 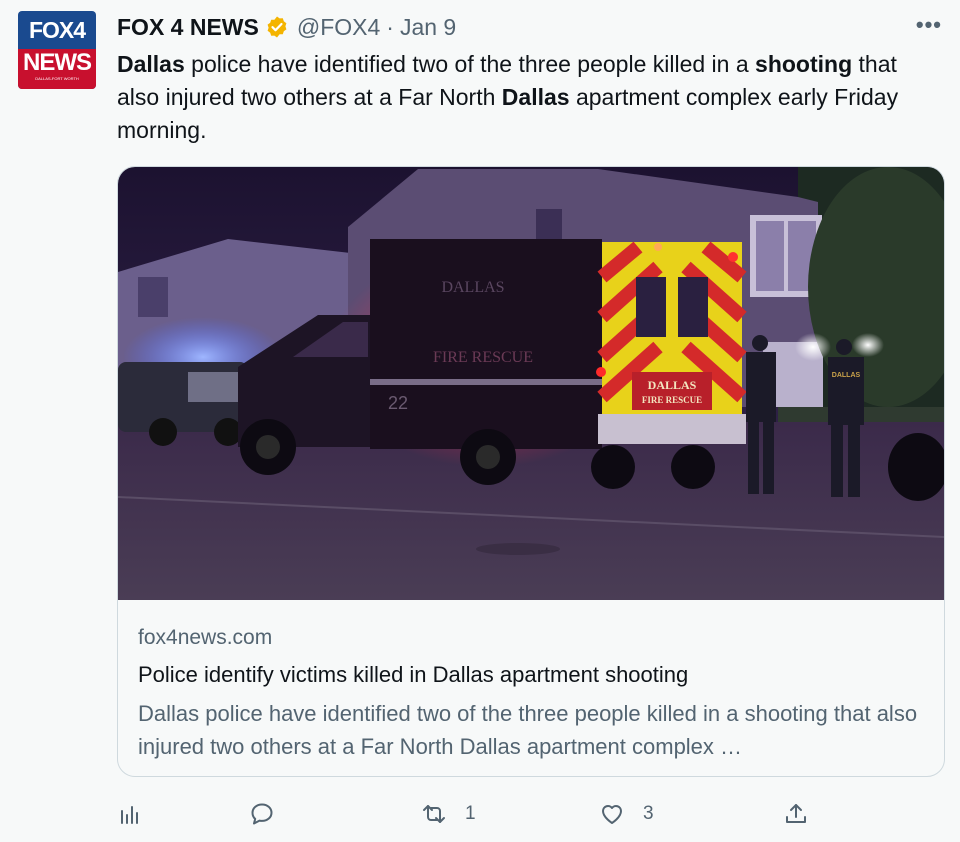 I want to click on like-count: 3, so click(x=648, y=813).